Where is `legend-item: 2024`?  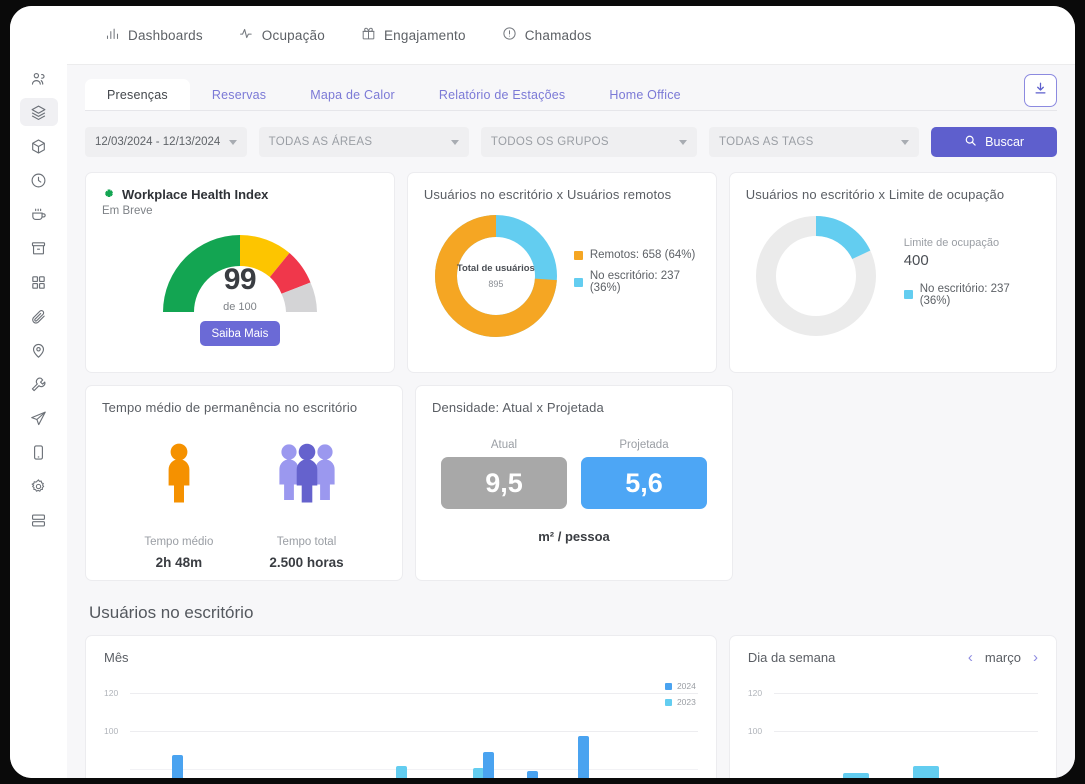 legend-item: 2024 is located at coordinates (680, 686).